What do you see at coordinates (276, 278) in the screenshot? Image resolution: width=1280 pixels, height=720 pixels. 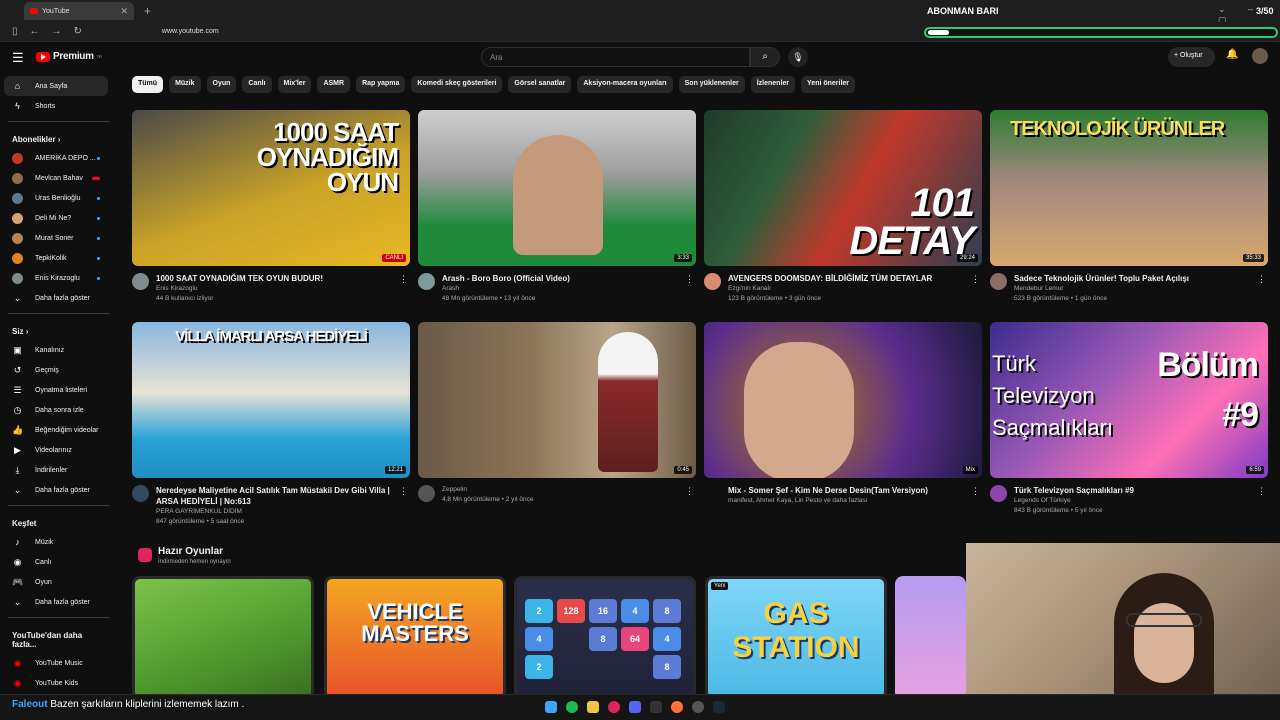 I see `video-title: 1000 SAAT OYNADIĞIM TEK OYUN BUDUR!` at bounding box center [276, 278].